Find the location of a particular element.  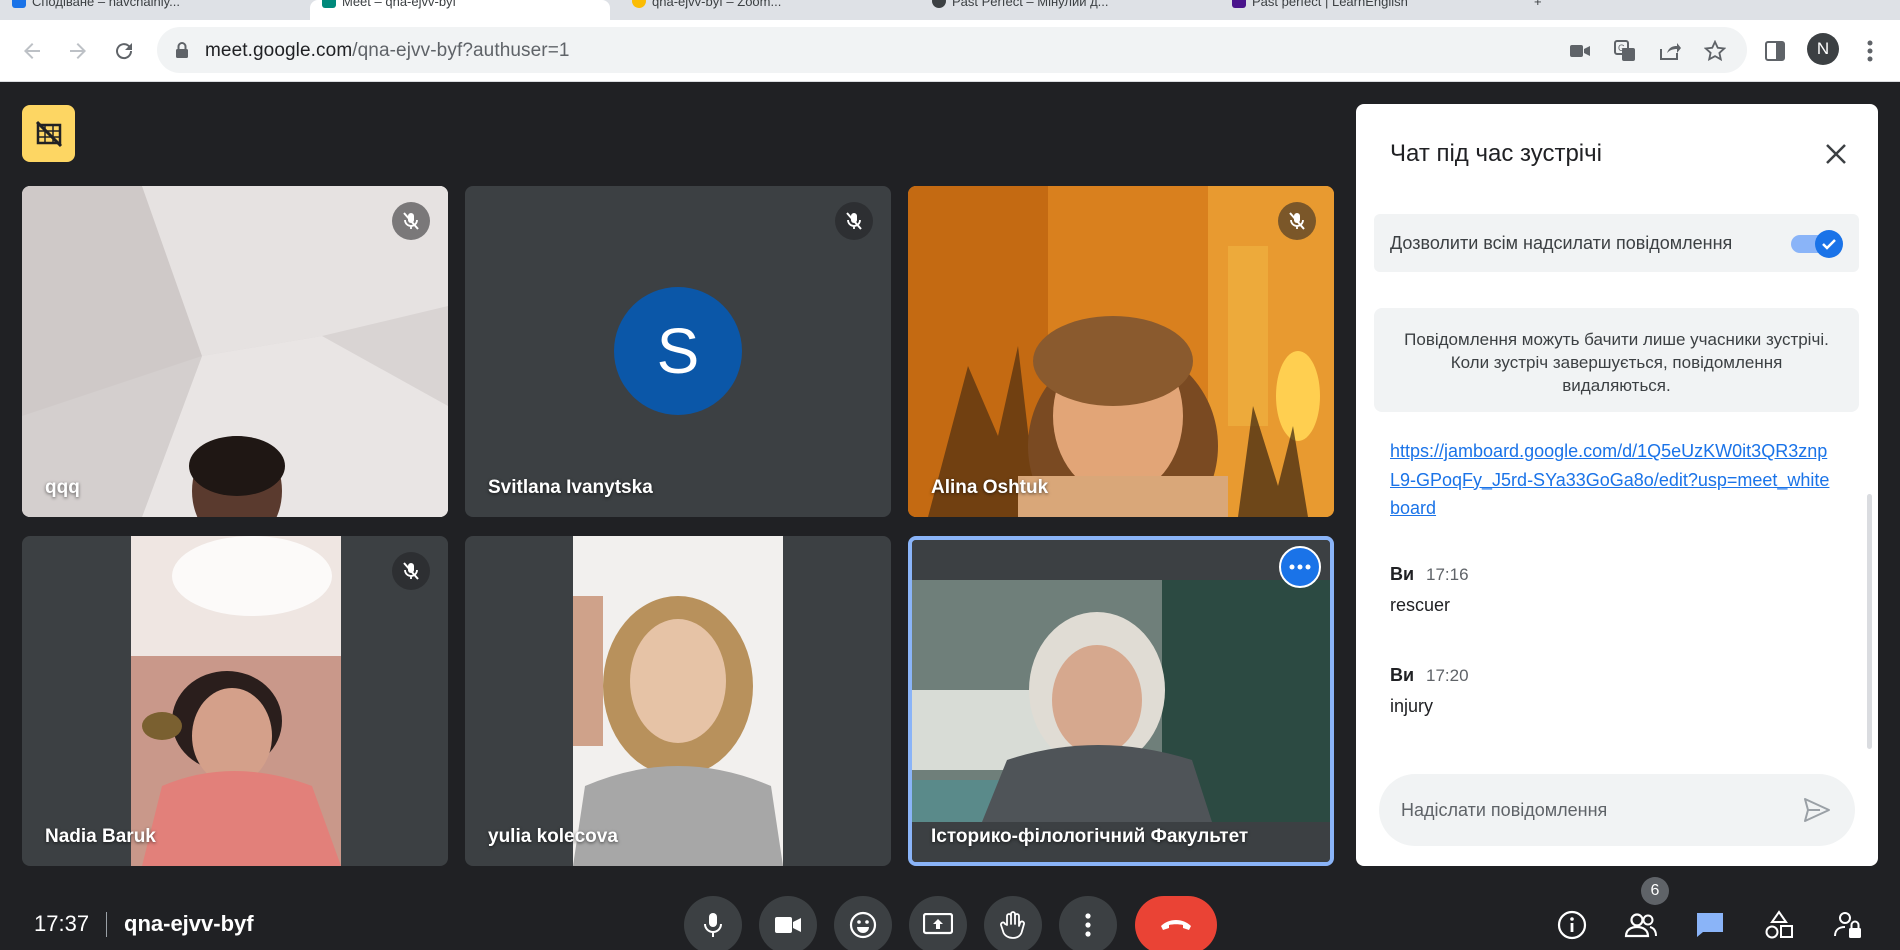

browser-menu-icon is located at coordinates (1870, 51).